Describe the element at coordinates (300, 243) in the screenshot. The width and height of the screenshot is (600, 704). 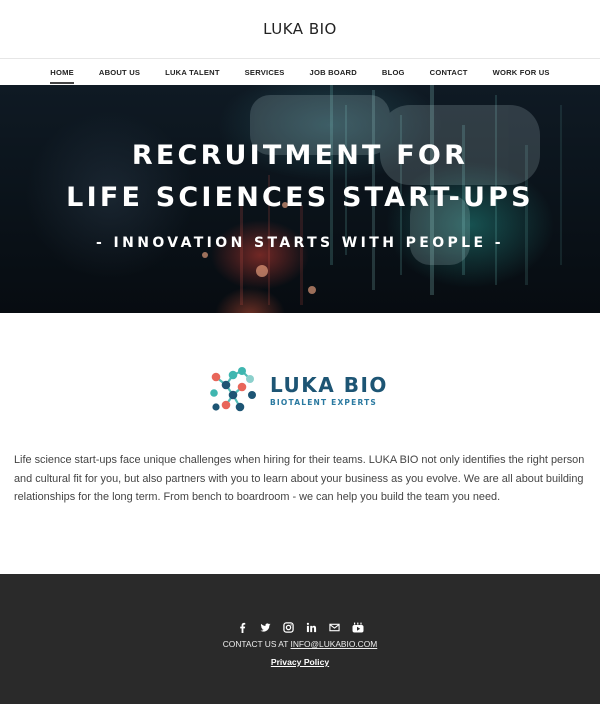
I see `hero-subtitle: - INNOVATION STARTS WITH PEOPLE -` at that location.